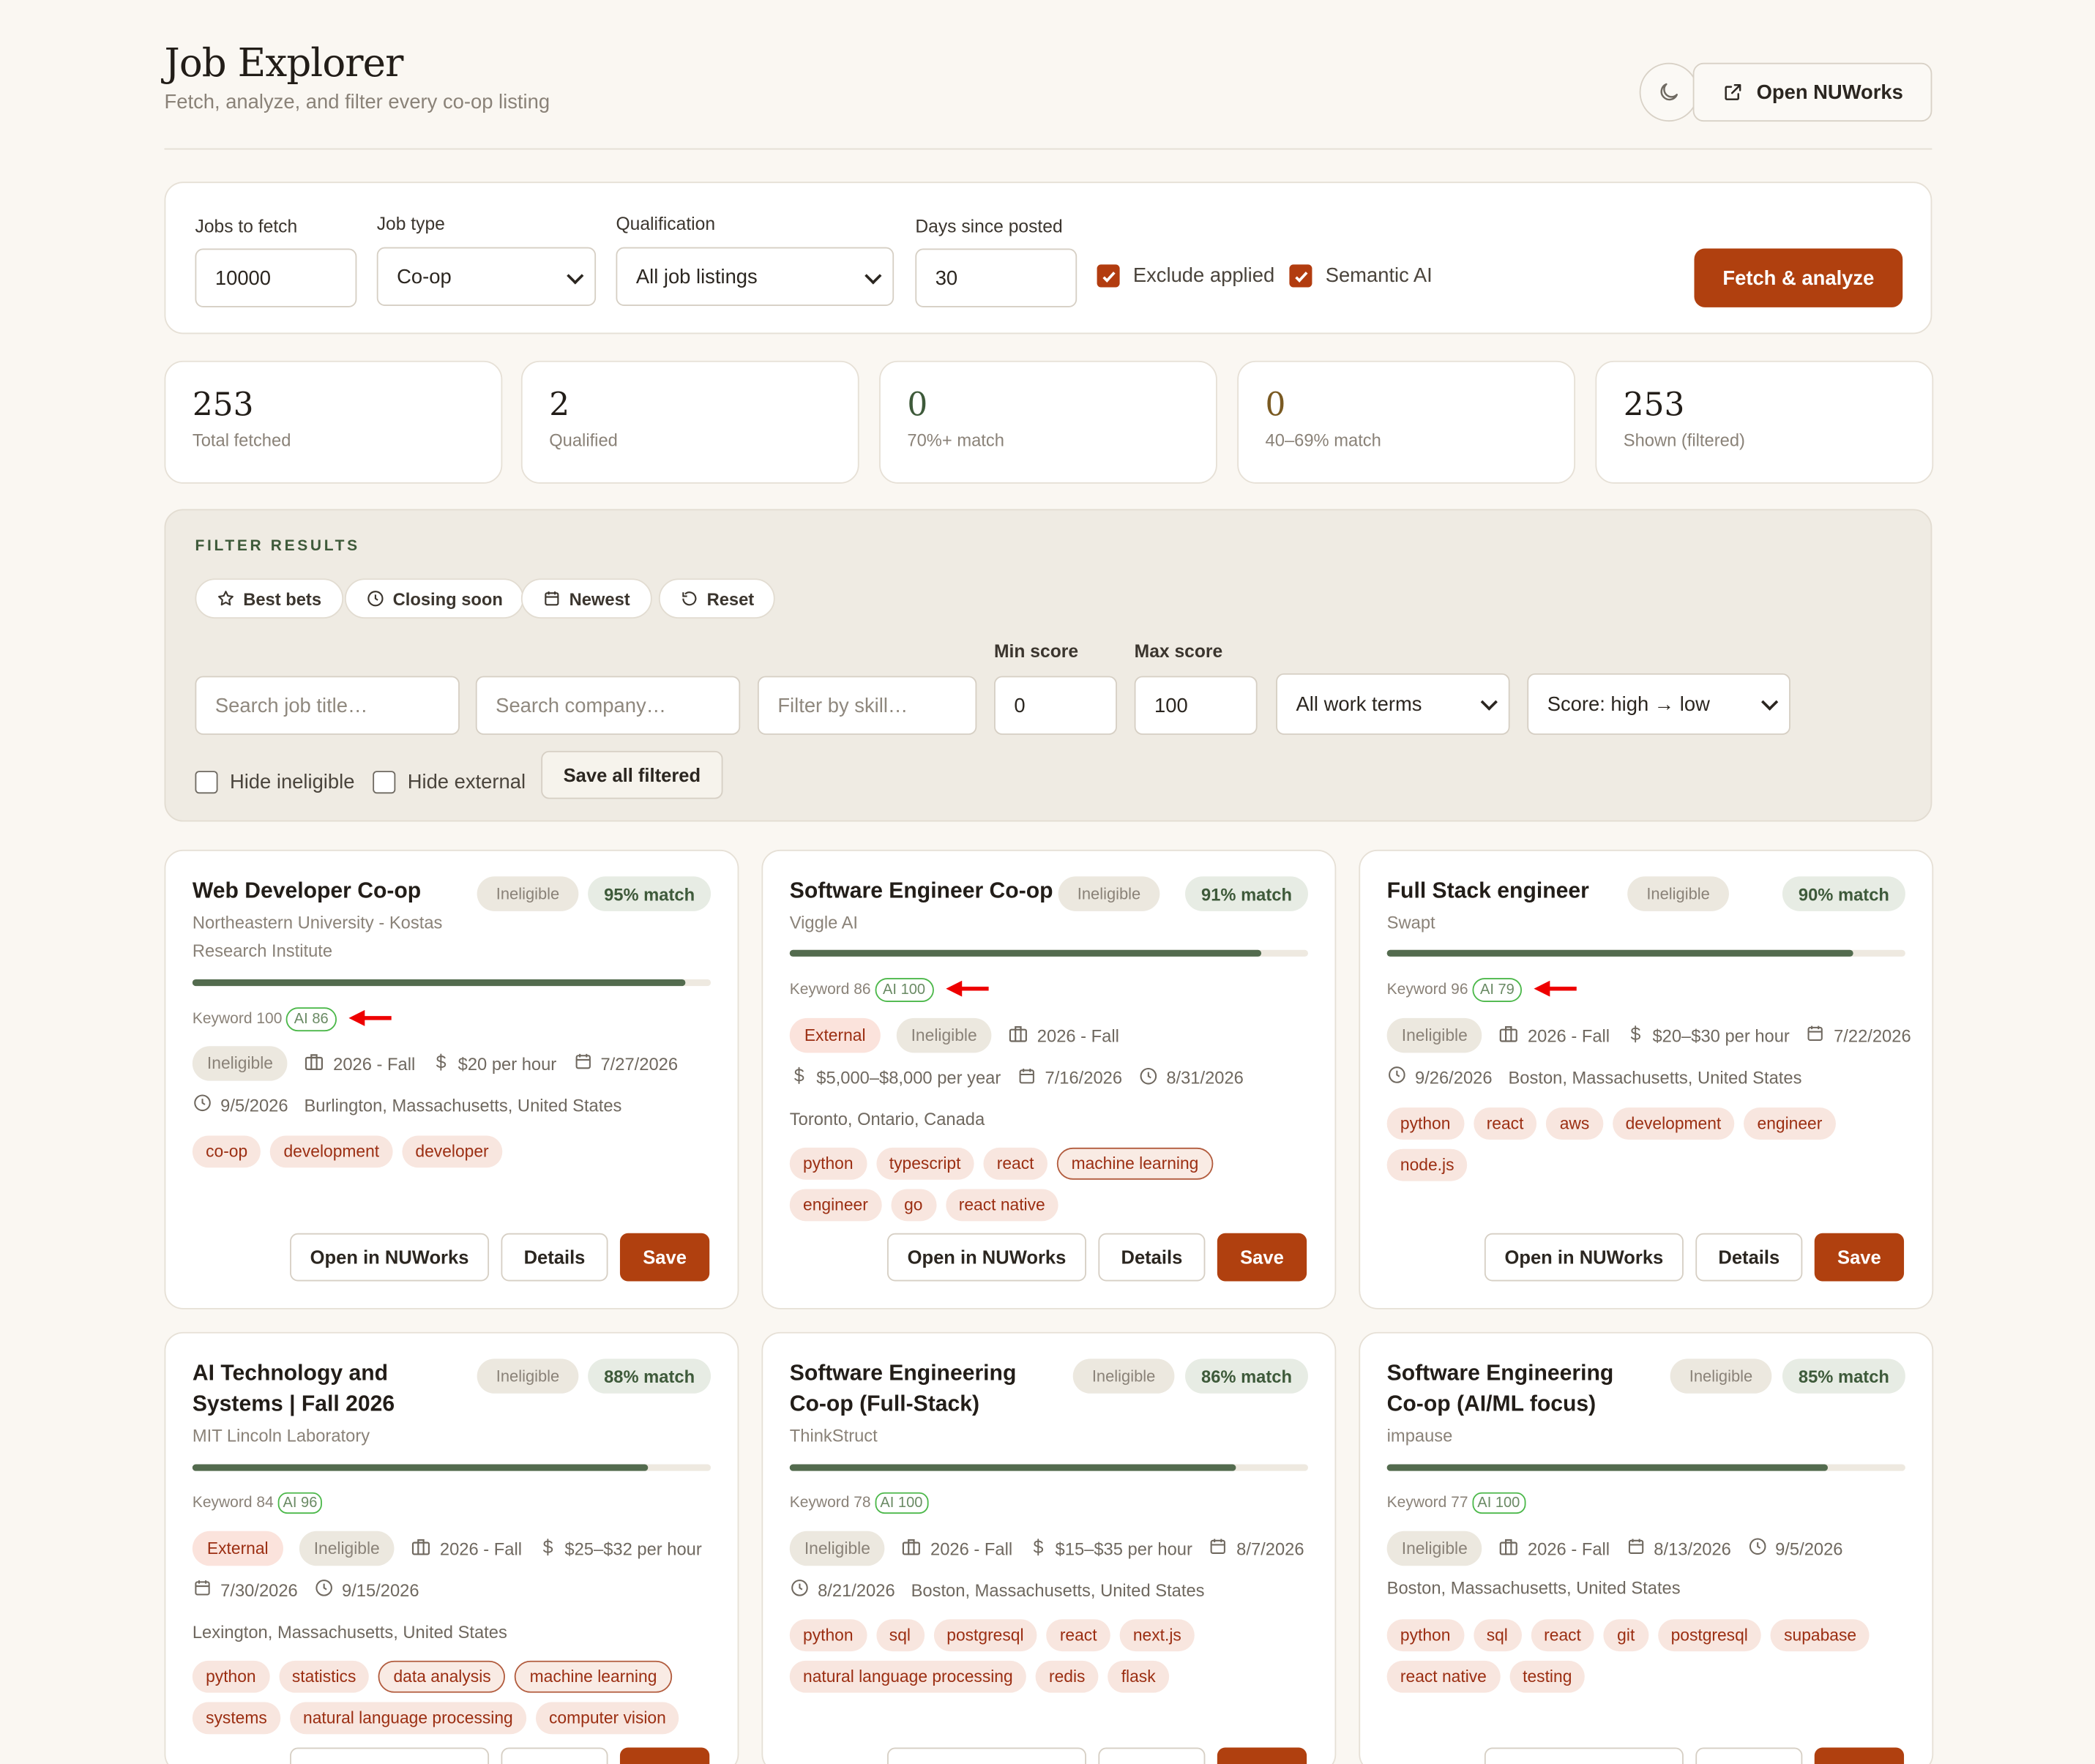 This screenshot has height=1764, width=2095. Describe the element at coordinates (1820, 1635) in the screenshot. I see `skill-tag: supabase` at that location.